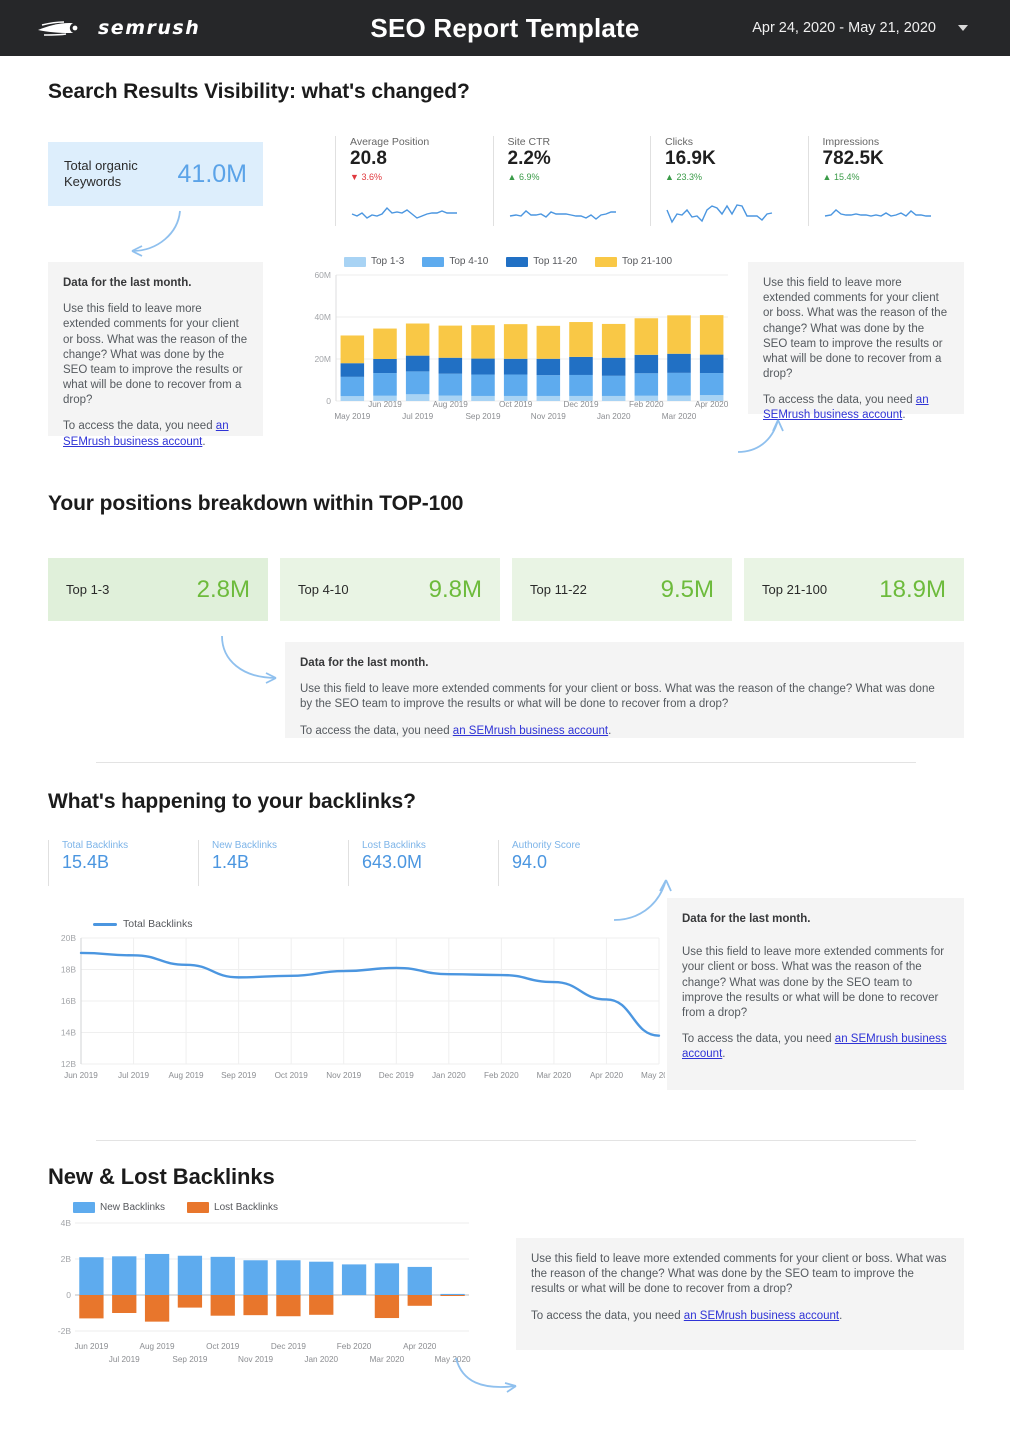 The width and height of the screenshot is (1010, 1436). What do you see at coordinates (66, 1259) in the screenshot?
I see `svg-text: 2B` at bounding box center [66, 1259].